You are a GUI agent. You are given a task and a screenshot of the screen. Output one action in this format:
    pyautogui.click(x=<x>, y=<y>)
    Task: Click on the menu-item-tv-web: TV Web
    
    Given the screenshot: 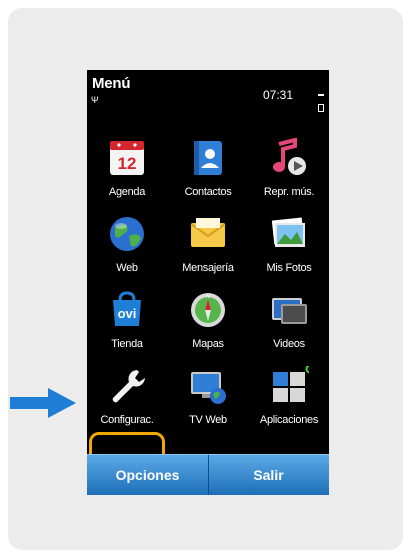 What is the action you would take?
    pyautogui.click(x=208, y=398)
    